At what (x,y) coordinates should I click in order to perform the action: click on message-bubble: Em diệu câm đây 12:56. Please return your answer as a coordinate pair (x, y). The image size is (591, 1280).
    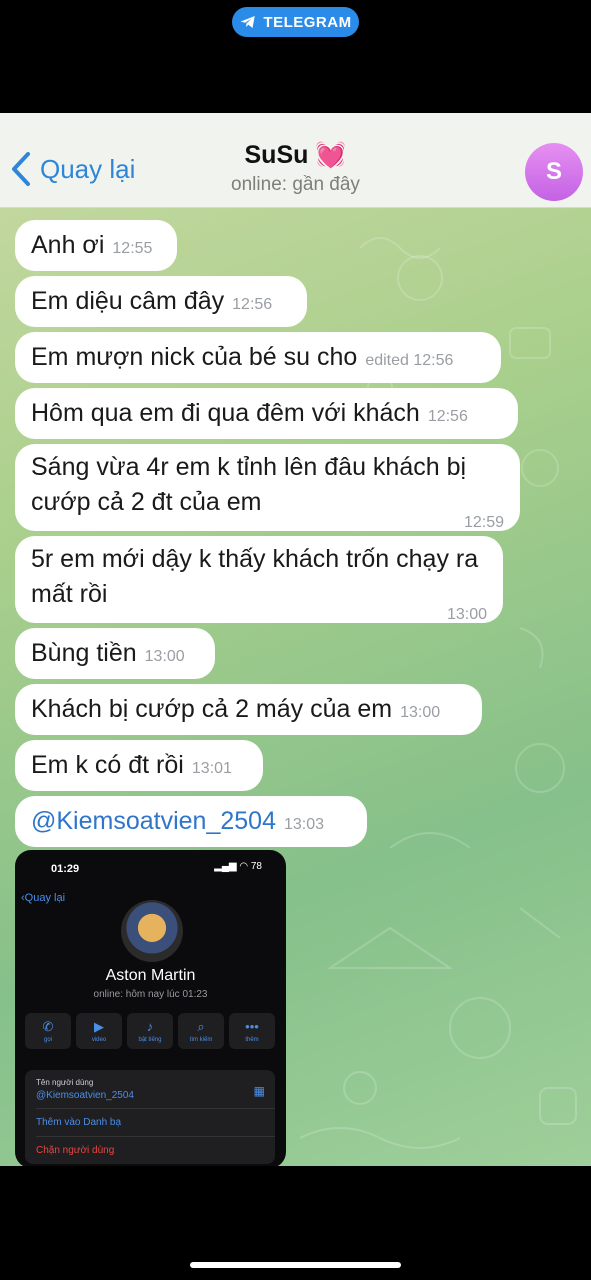
    Looking at the image, I should click on (161, 301).